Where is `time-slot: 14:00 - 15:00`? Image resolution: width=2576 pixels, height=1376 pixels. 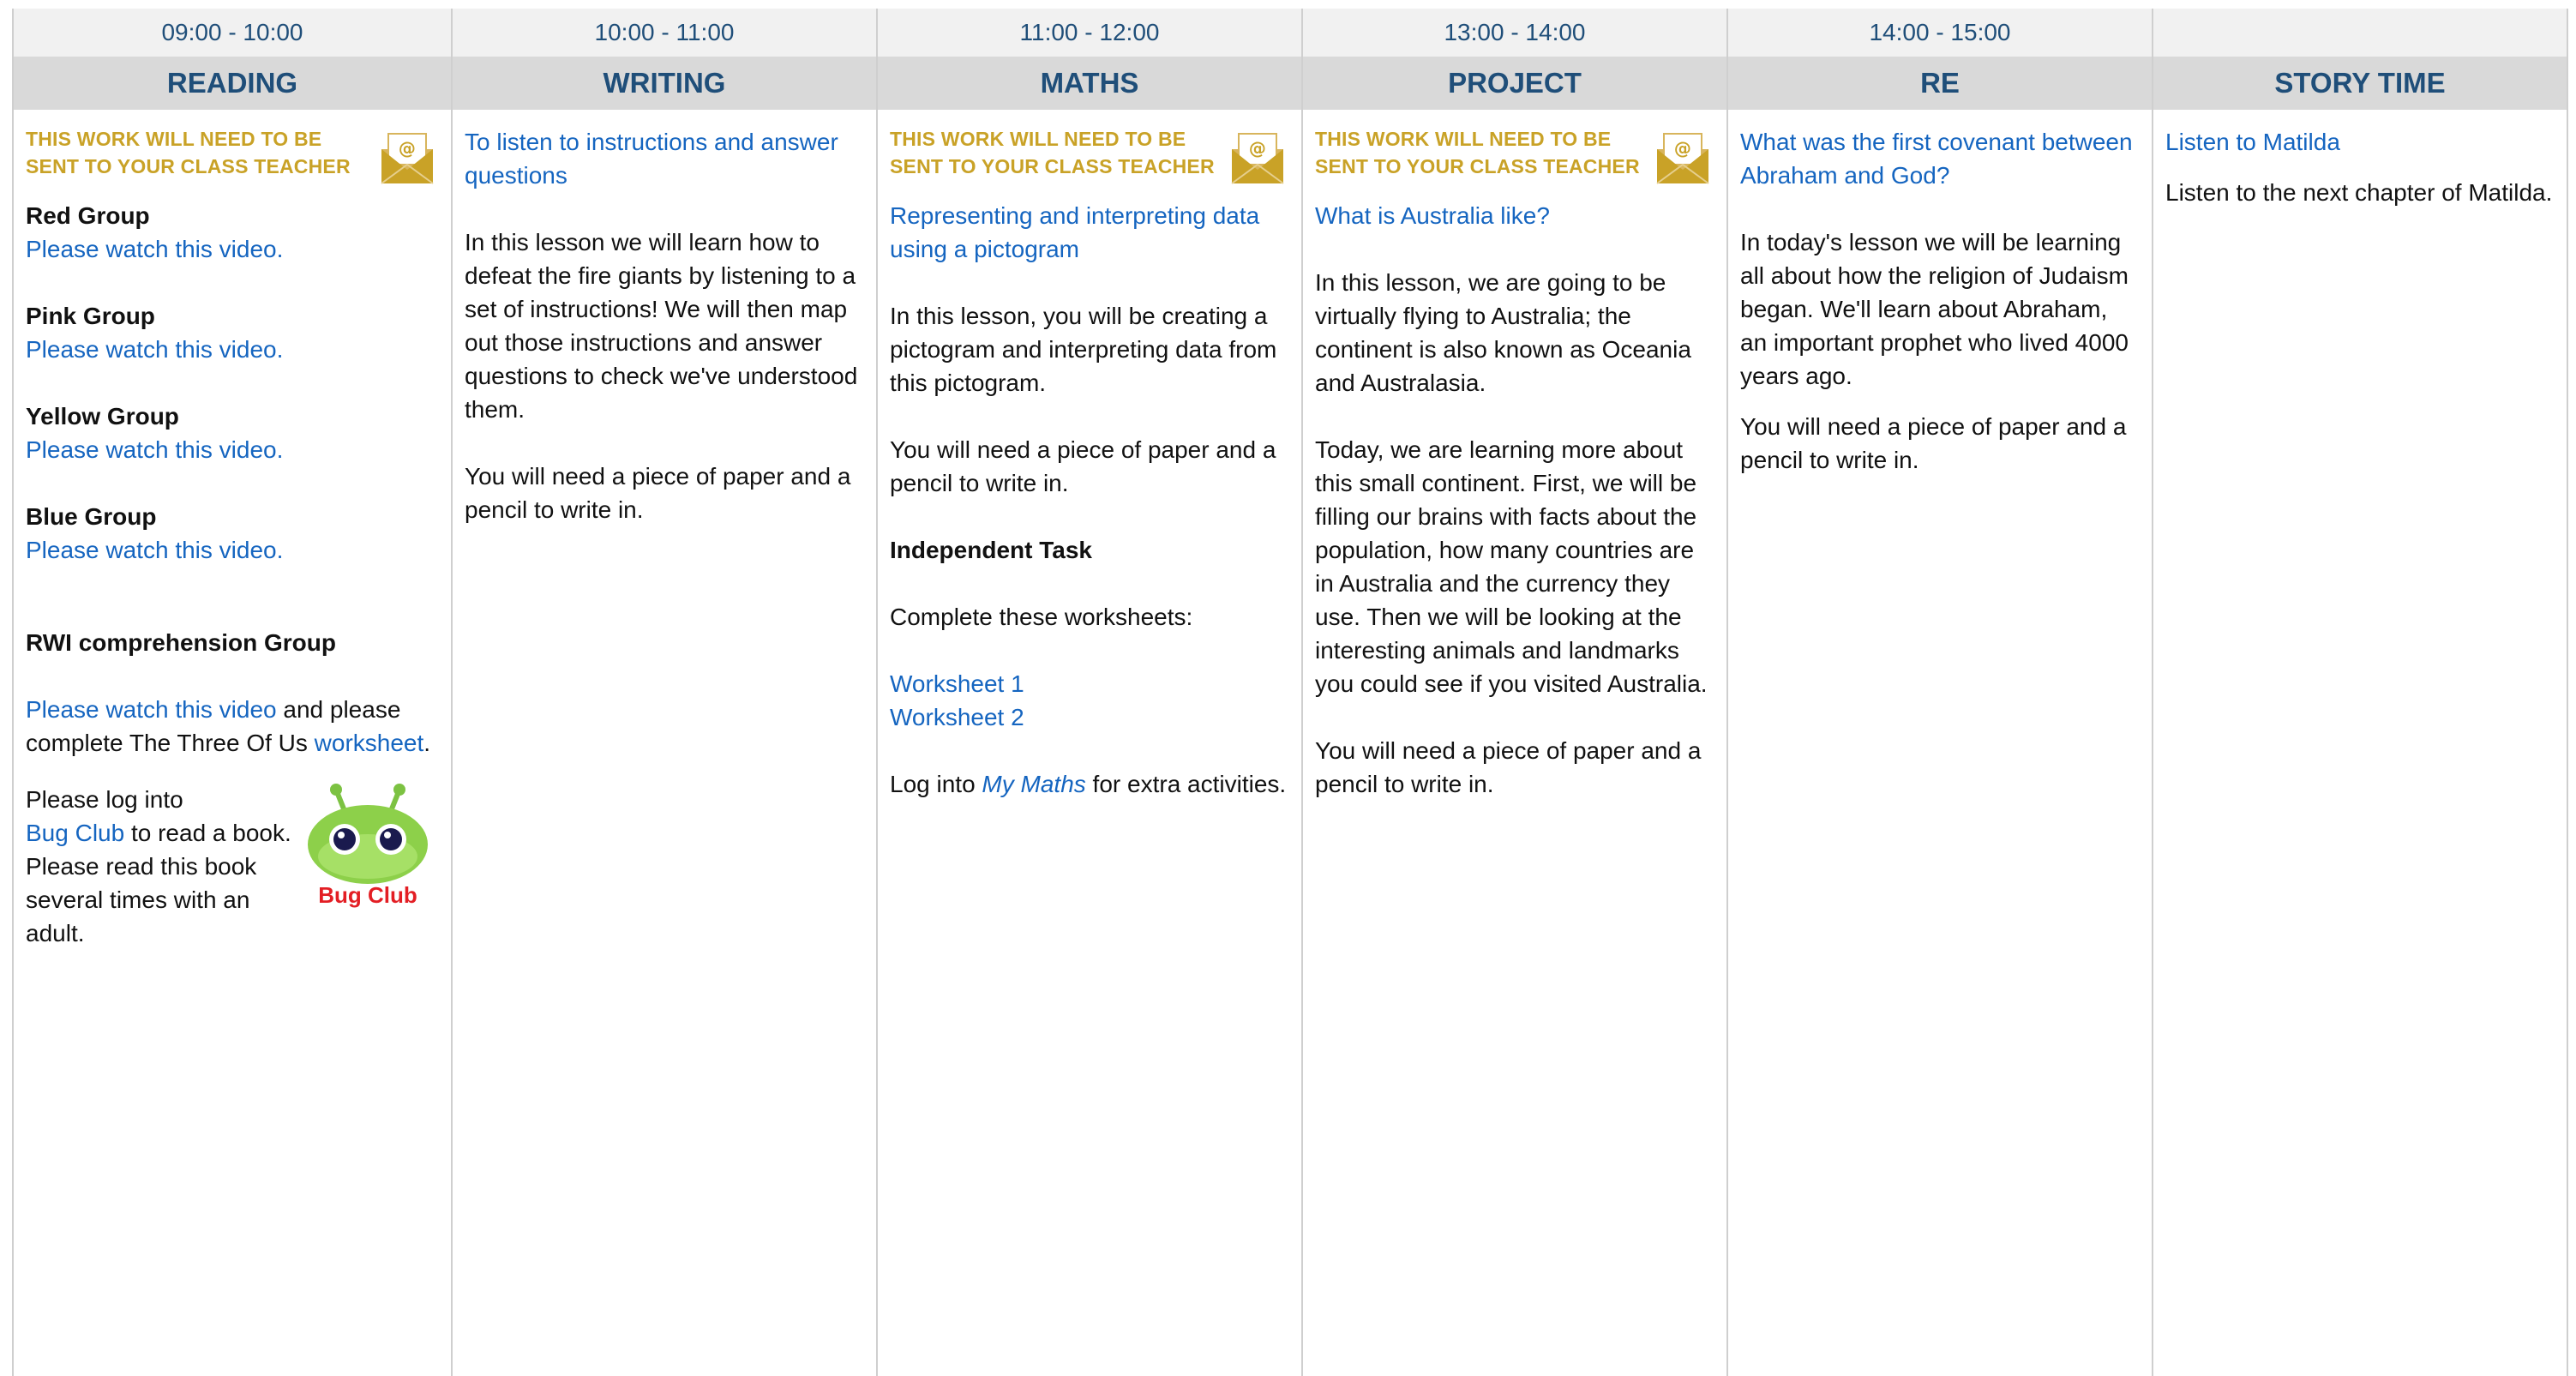
time-slot: 14:00 - 15:00 is located at coordinates (1940, 33).